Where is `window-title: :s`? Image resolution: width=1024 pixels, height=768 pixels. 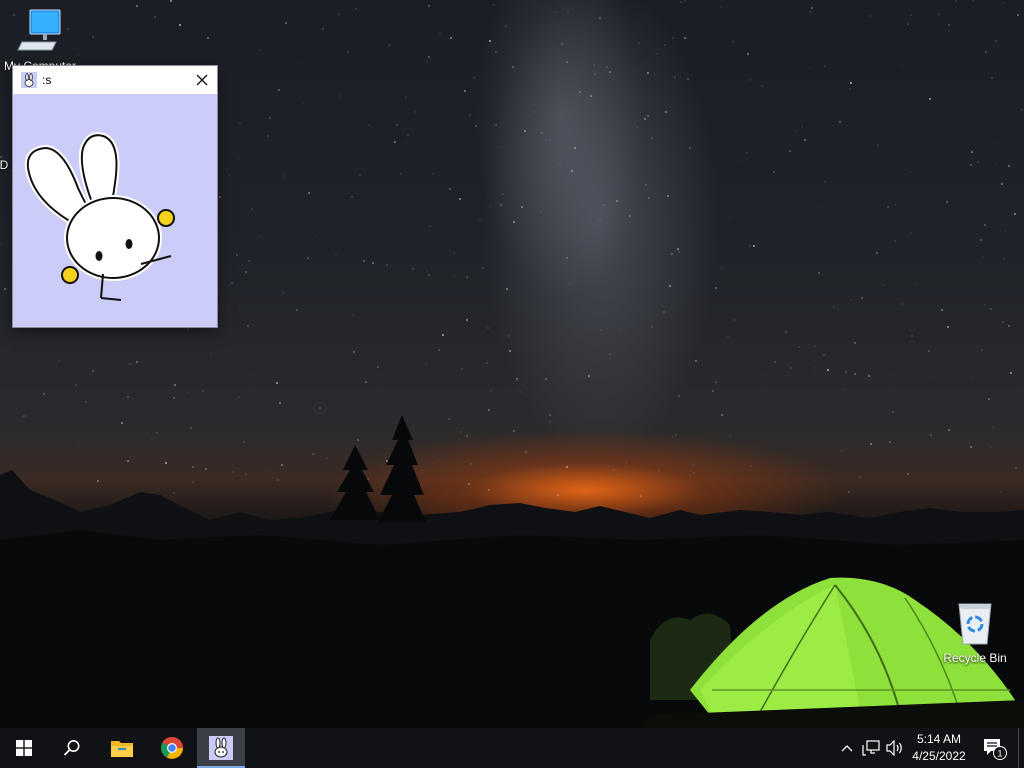
window-title: :s is located at coordinates (47, 80).